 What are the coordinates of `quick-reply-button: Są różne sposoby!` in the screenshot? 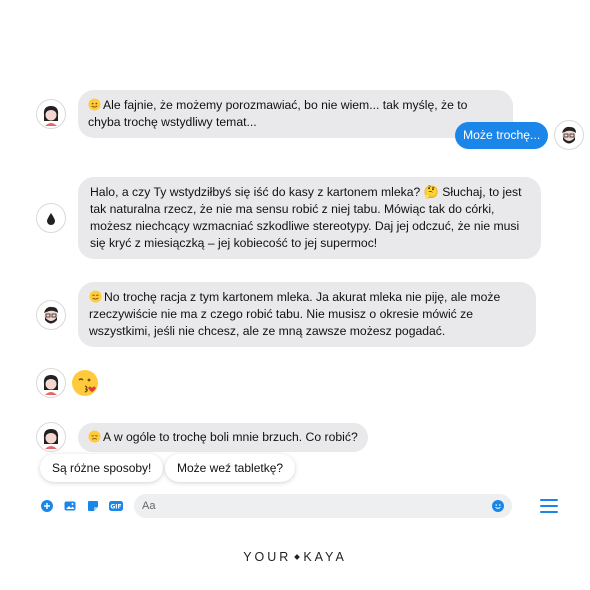 It's located at (102, 468).